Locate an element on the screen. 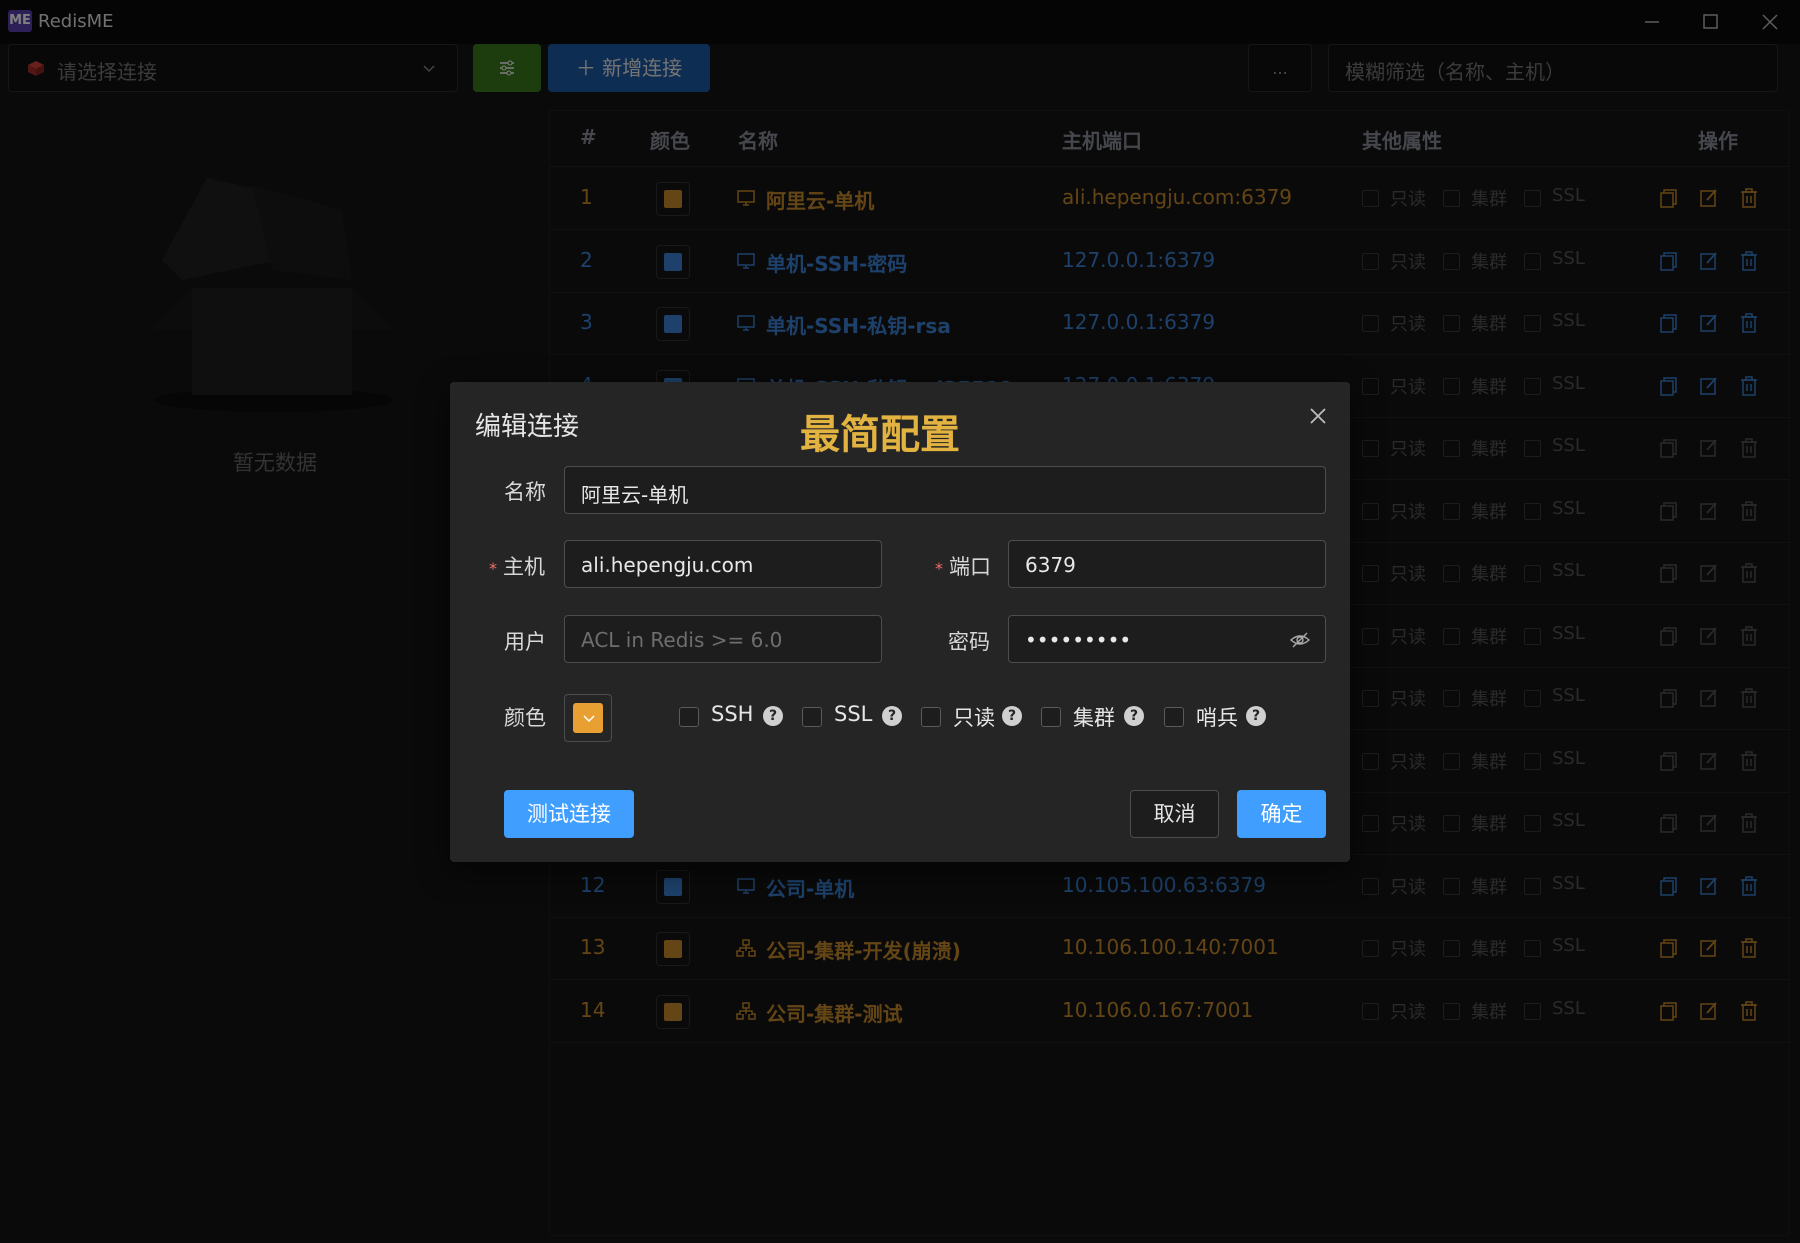 The image size is (1800, 1243). readonly-label: 只读 is located at coordinates (974, 718).